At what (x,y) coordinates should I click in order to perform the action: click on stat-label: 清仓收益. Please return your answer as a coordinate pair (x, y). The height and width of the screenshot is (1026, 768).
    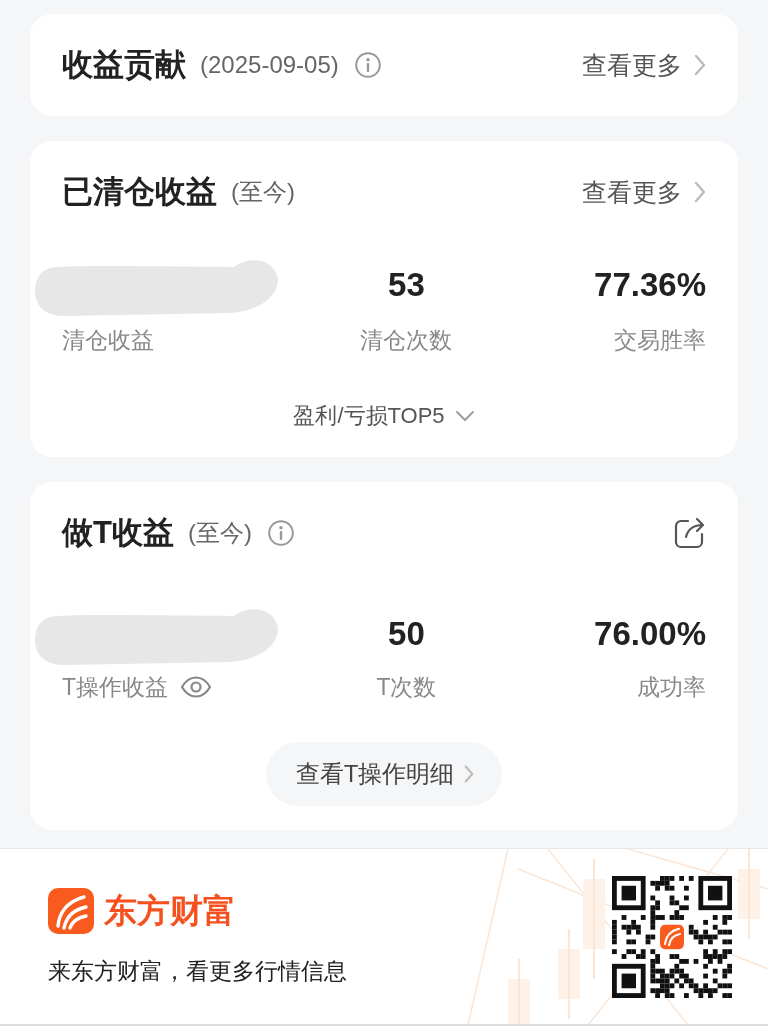
    Looking at the image, I should click on (108, 340).